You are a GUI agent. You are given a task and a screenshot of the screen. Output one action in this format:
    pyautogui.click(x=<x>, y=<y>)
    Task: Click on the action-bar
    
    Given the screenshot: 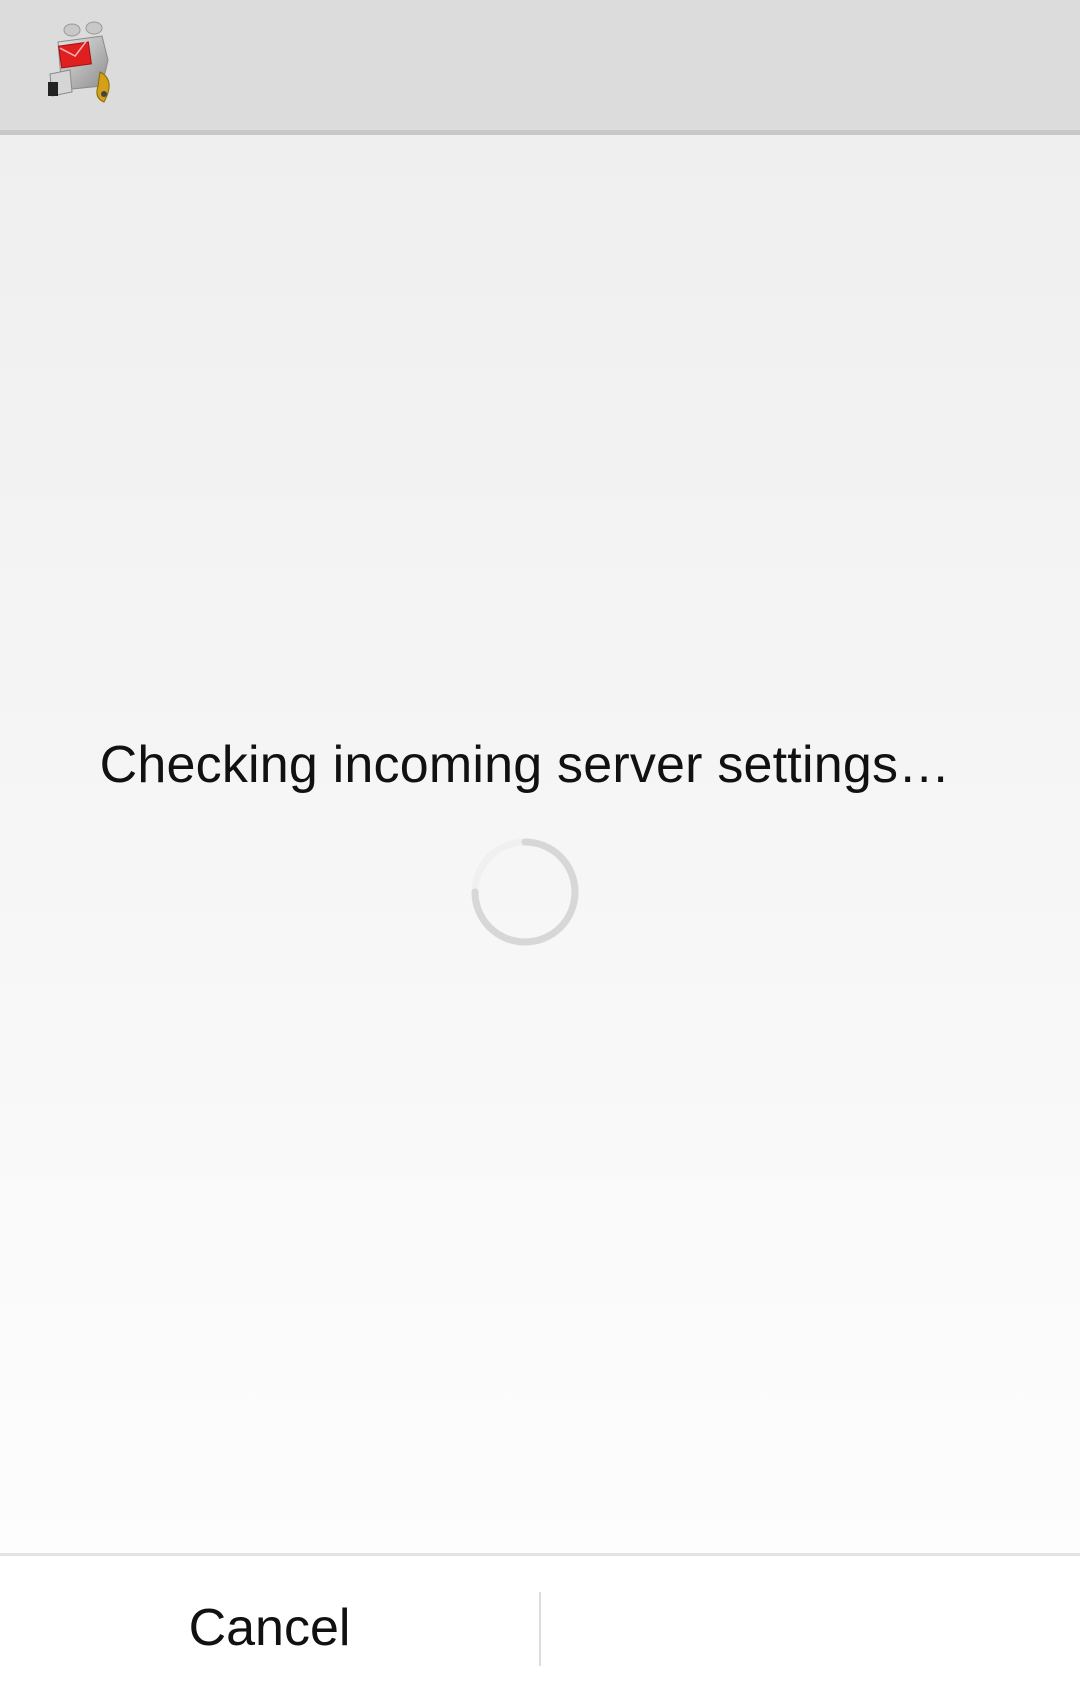 What is the action you would take?
    pyautogui.click(x=540, y=67)
    